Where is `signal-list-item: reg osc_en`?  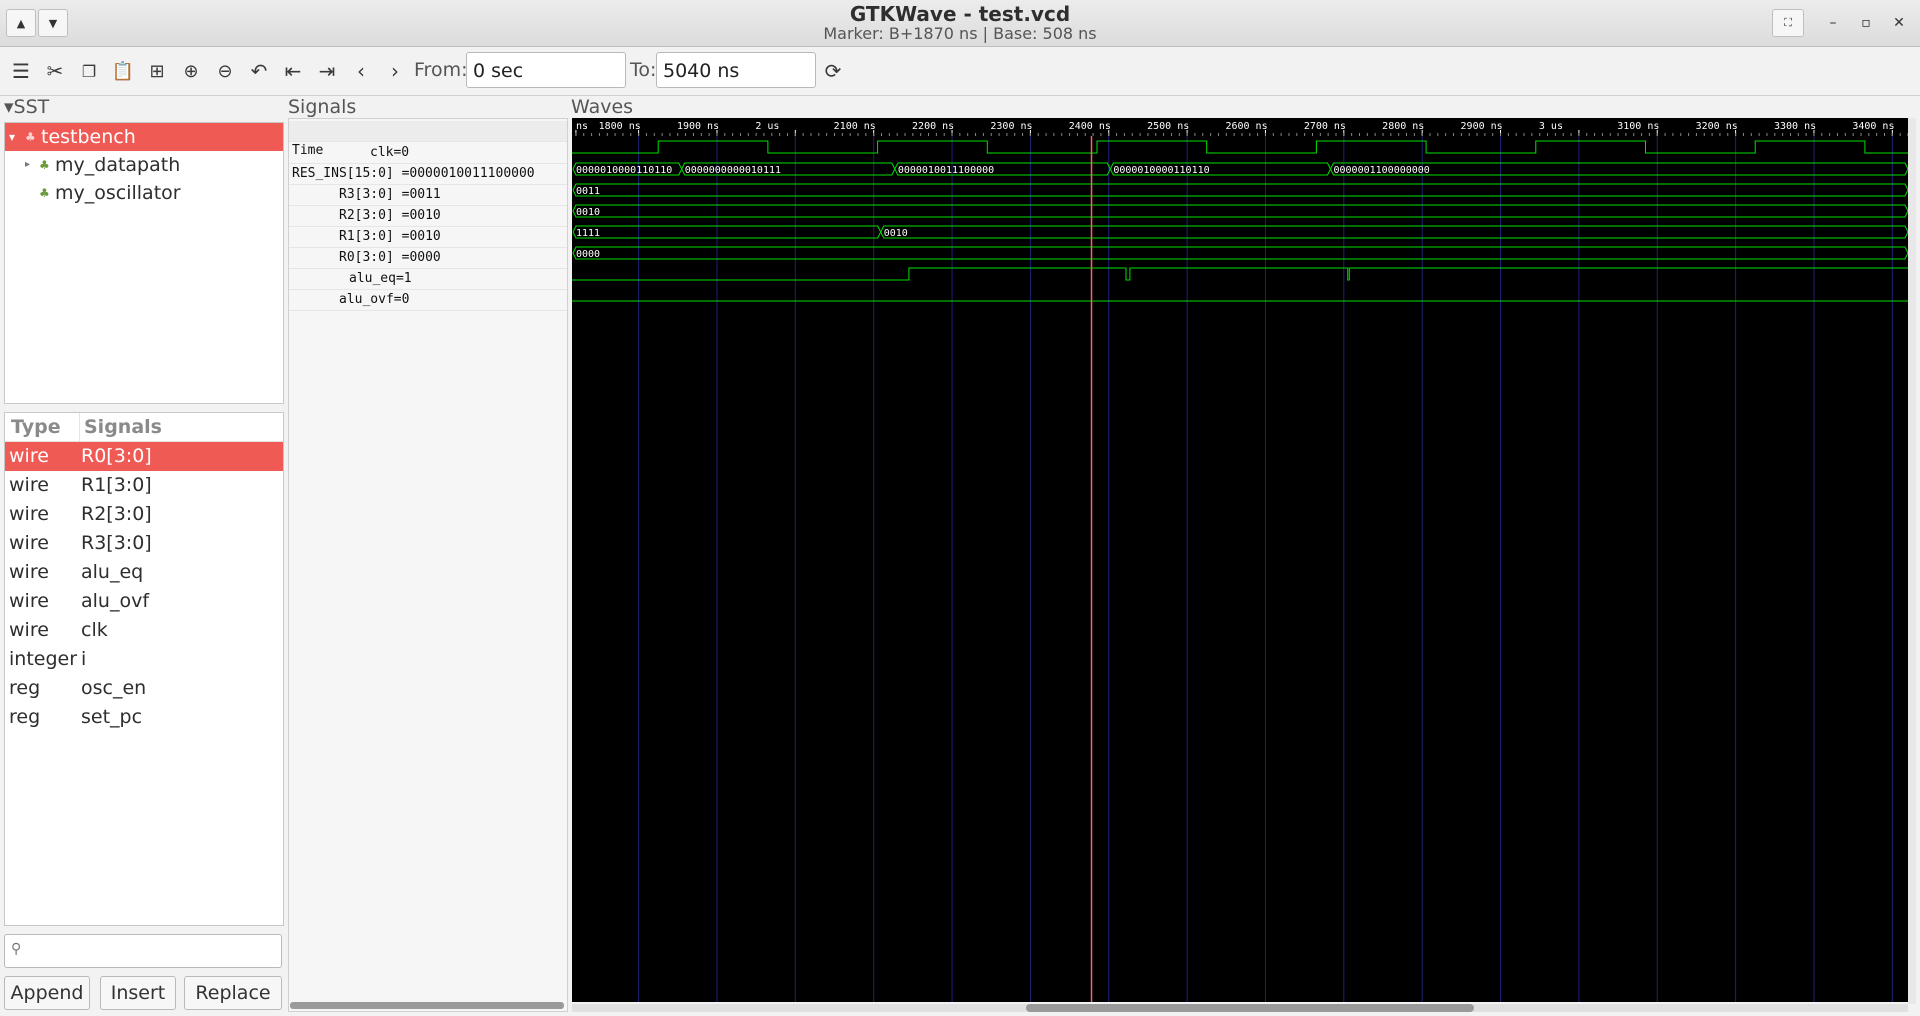
signal-list-item: reg osc_en is located at coordinates (144, 688).